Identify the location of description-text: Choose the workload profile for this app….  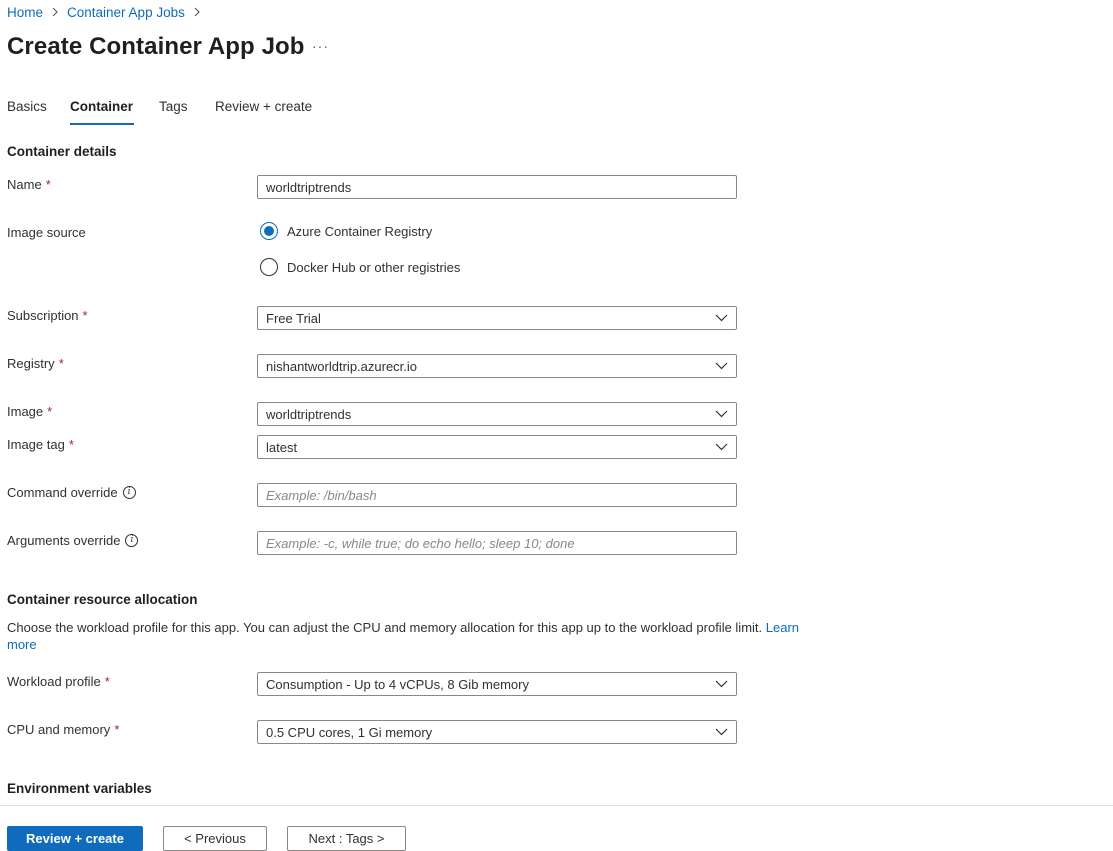
(385, 627).